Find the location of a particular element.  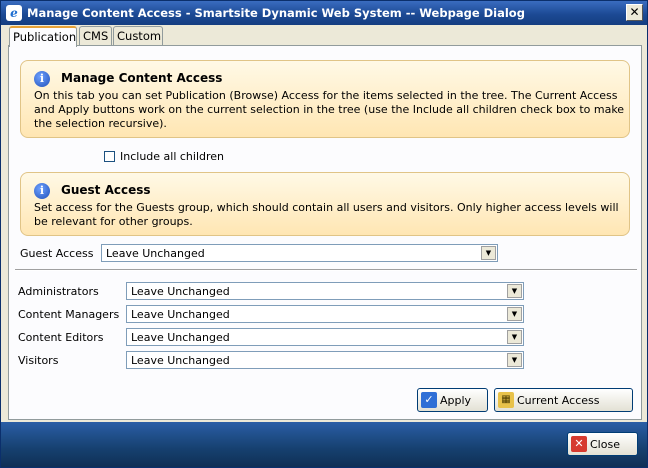

visitors-value: Leave Unchanged is located at coordinates (180, 360).